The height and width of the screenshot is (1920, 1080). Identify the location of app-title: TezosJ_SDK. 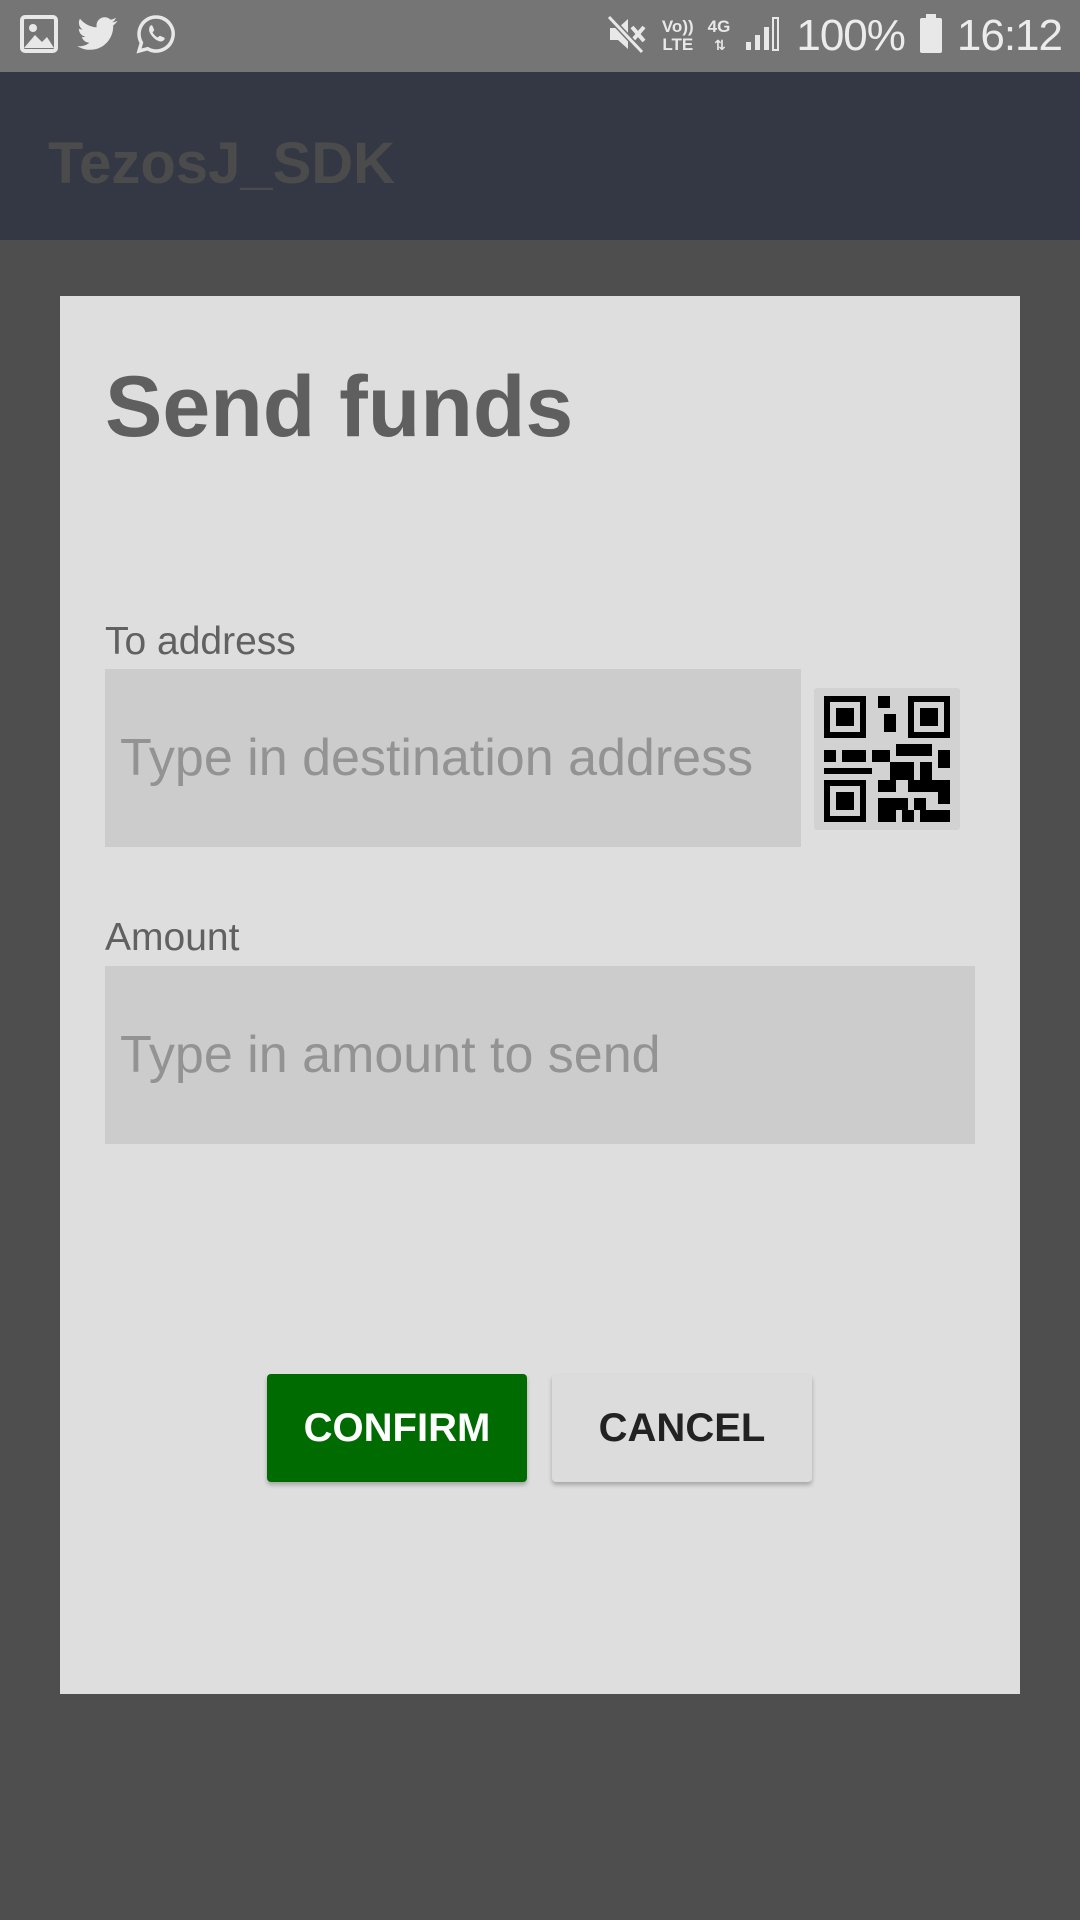
(222, 163).